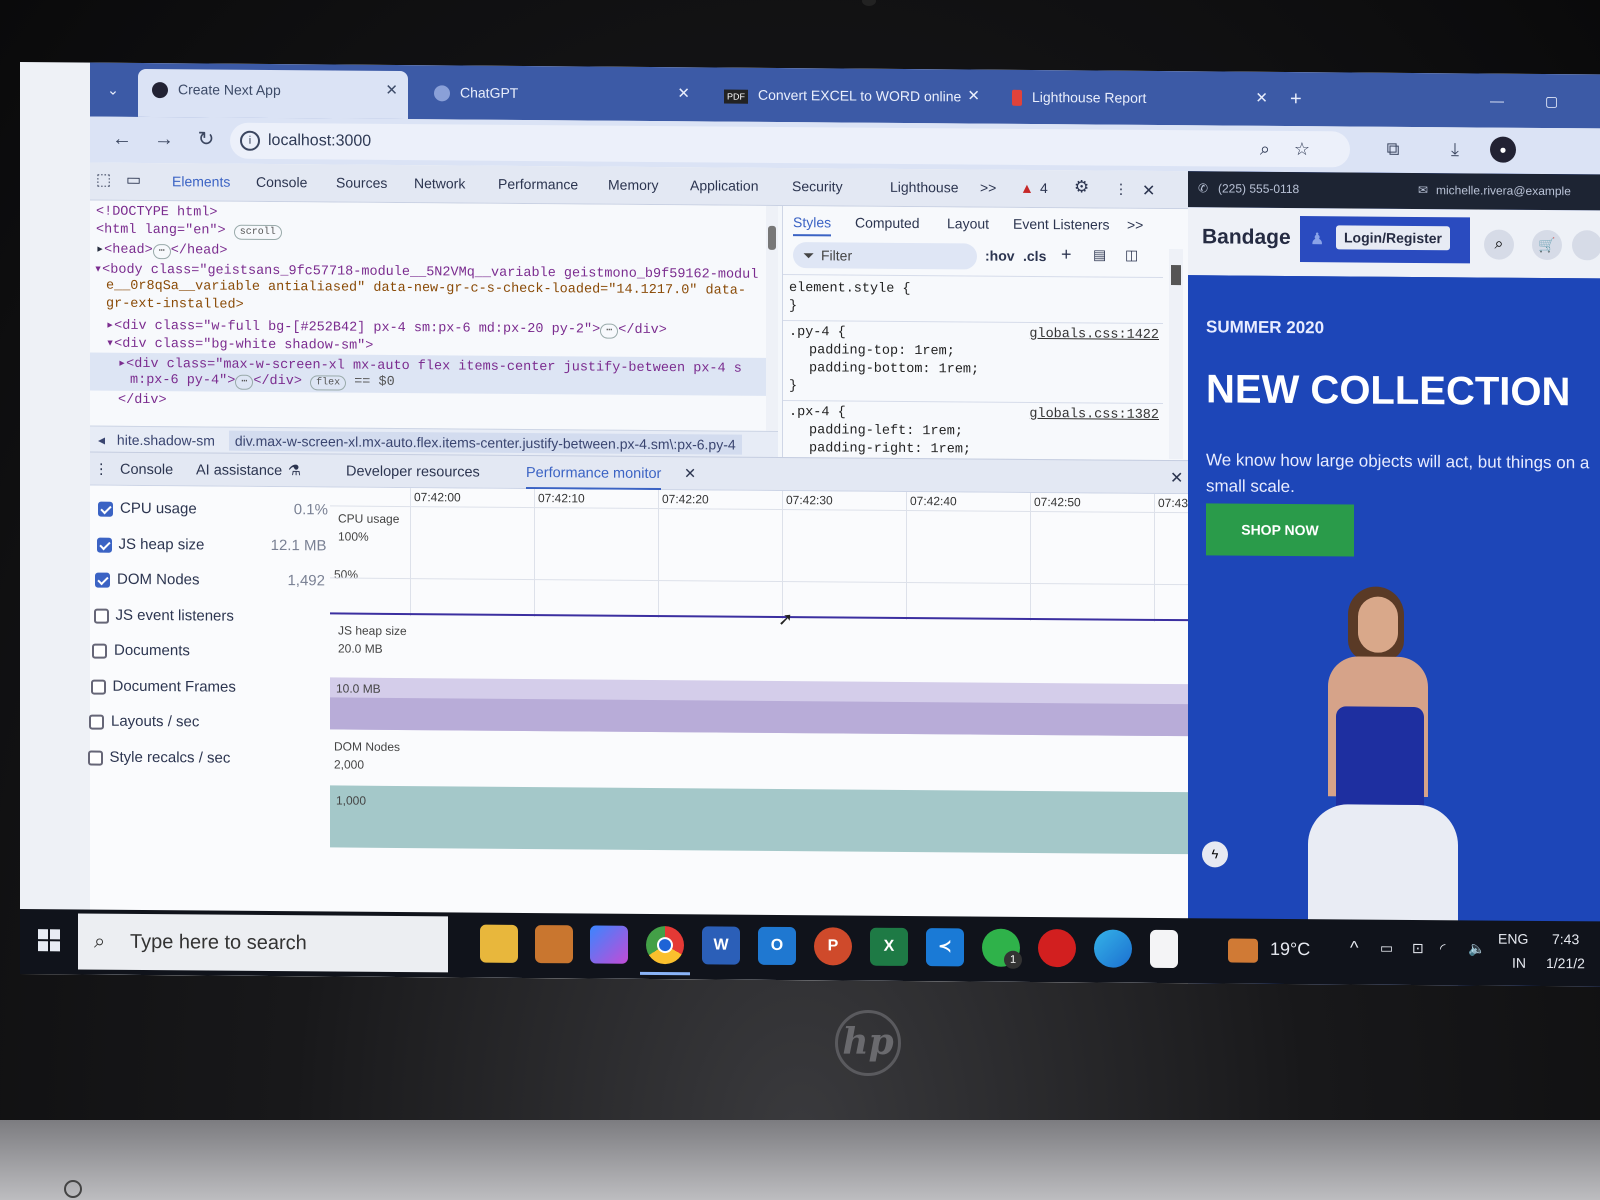 The width and height of the screenshot is (1600, 1200). I want to click on touch-icon: ⊡, so click(1418, 948).